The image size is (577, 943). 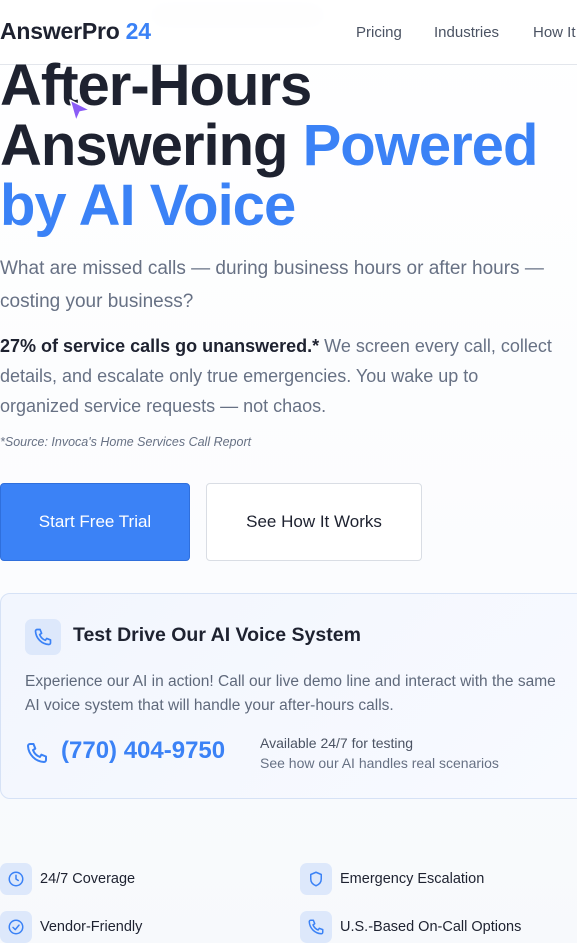 I want to click on availability-subtext: See how our AI handles real scenarios, so click(x=379, y=763).